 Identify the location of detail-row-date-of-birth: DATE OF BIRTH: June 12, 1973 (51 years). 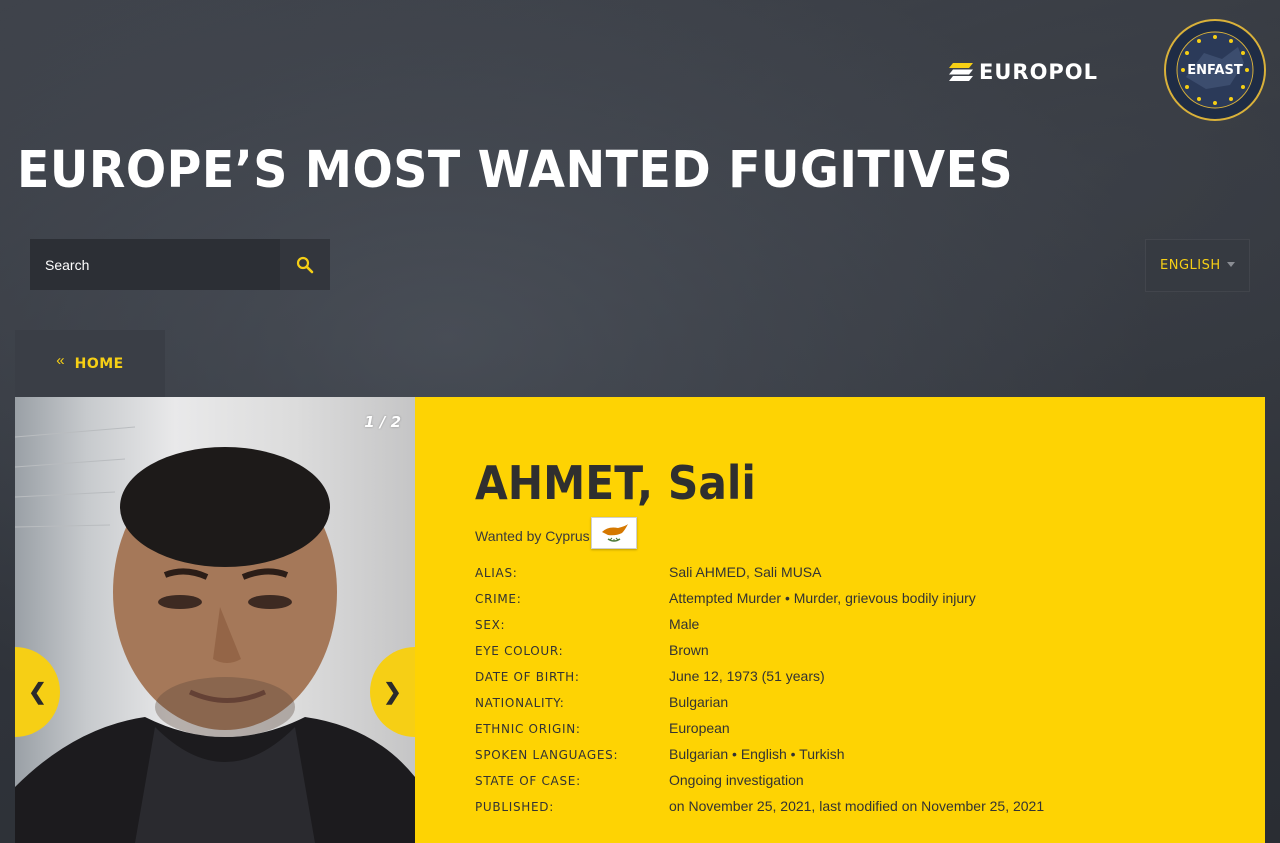
(855, 679).